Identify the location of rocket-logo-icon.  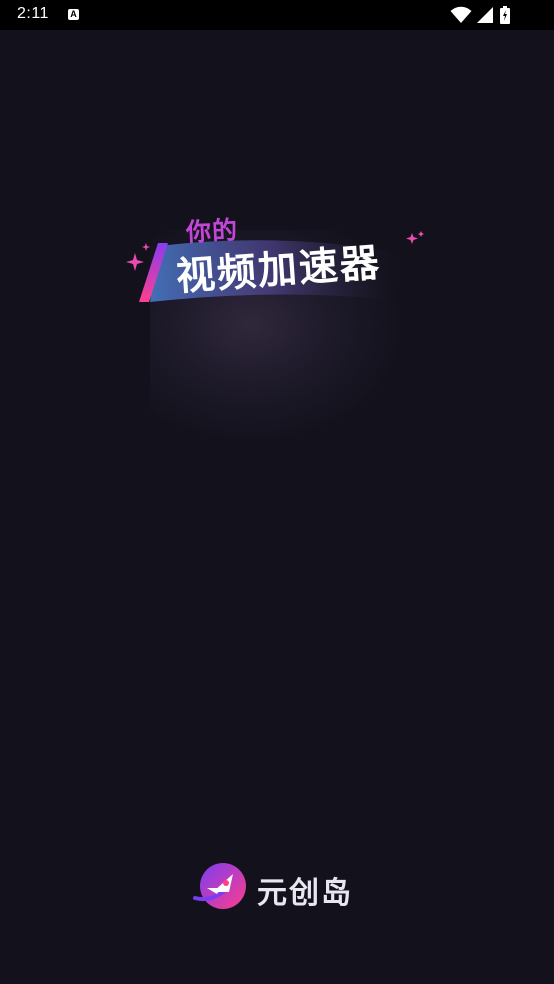
(219, 886).